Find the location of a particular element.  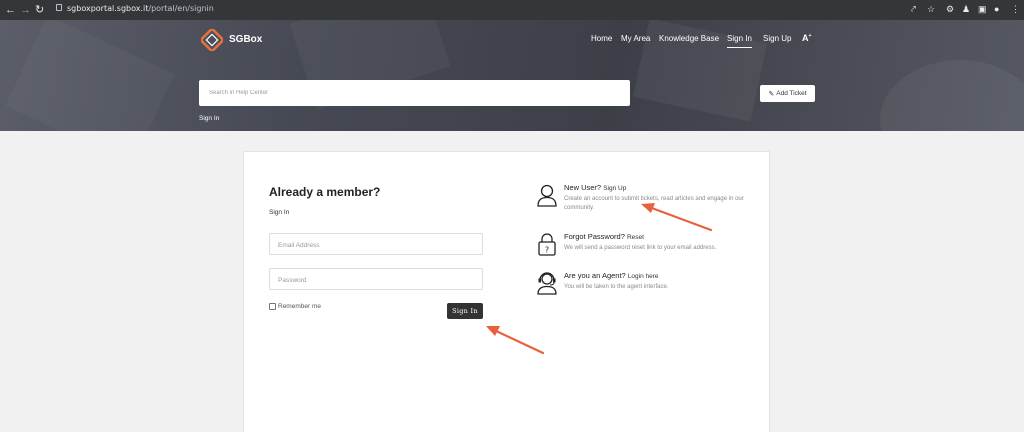

email-input is located at coordinates (376, 245).